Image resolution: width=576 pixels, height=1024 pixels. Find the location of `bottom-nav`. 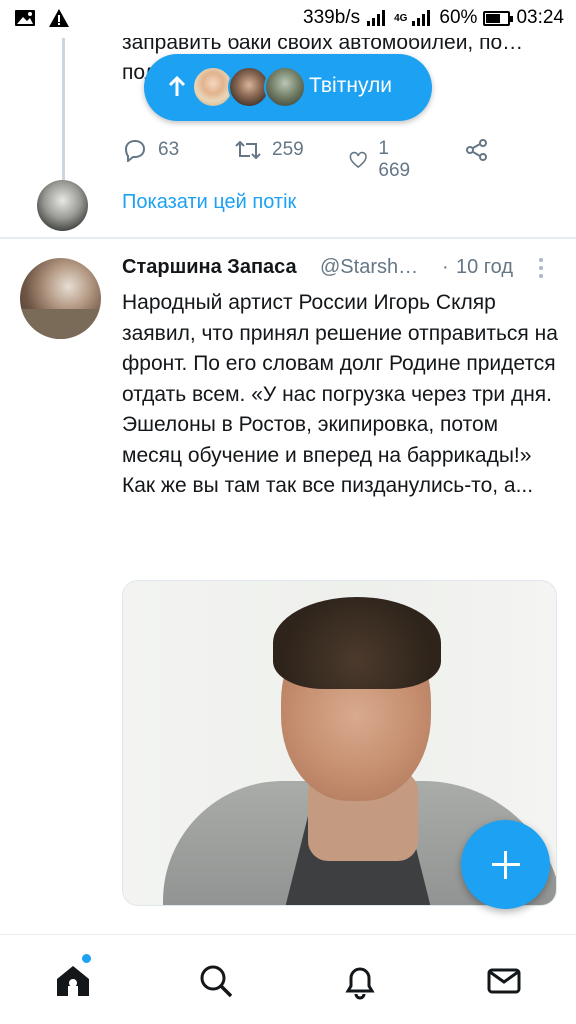

bottom-nav is located at coordinates (288, 979).